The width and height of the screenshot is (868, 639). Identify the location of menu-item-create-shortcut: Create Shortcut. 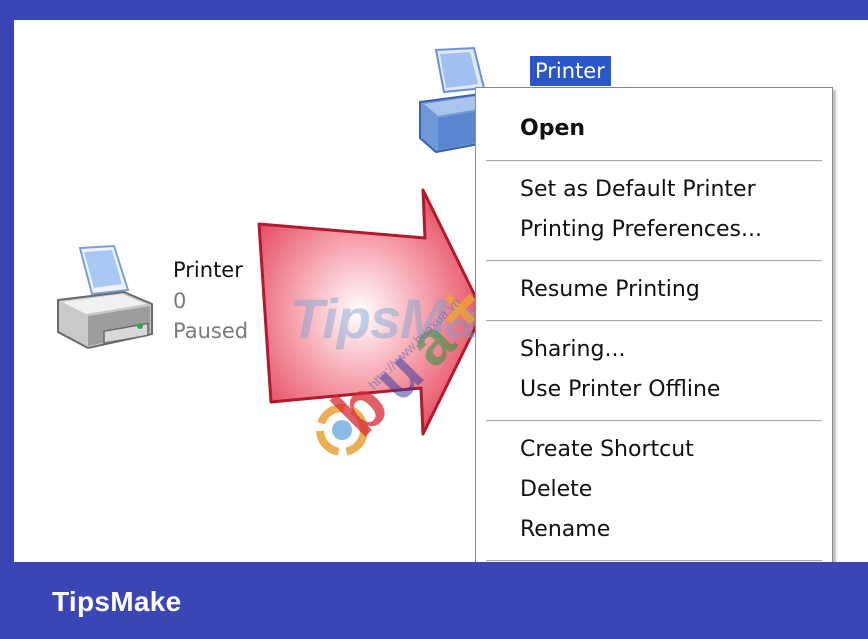
(607, 449).